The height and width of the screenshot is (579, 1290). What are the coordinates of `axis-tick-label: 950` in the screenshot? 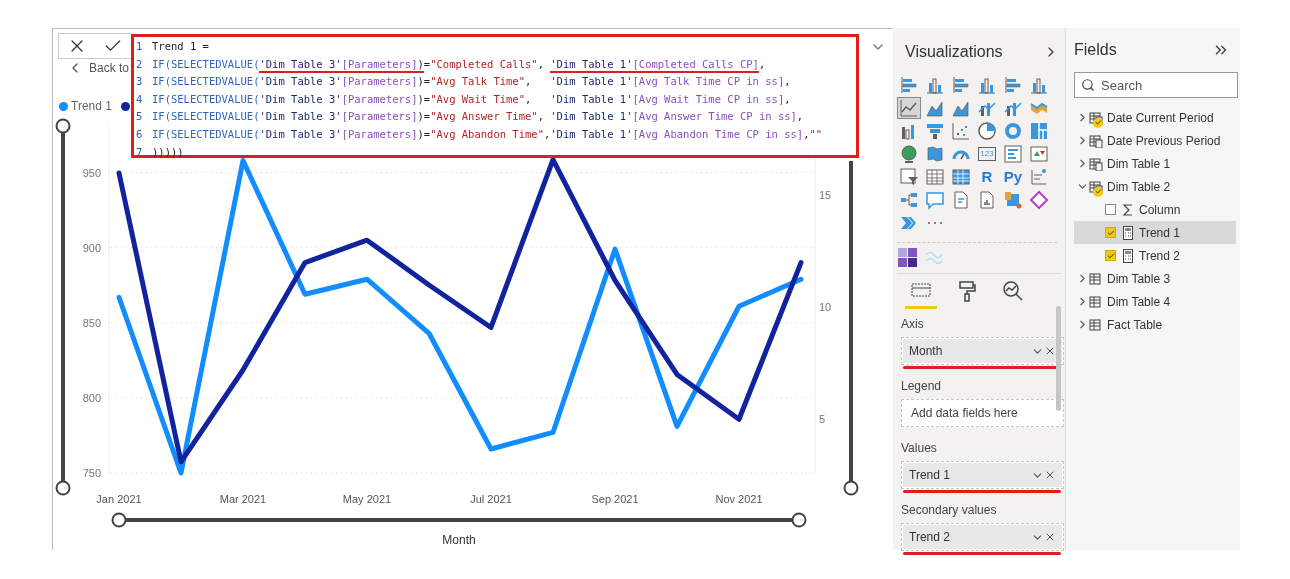 It's located at (91, 172).